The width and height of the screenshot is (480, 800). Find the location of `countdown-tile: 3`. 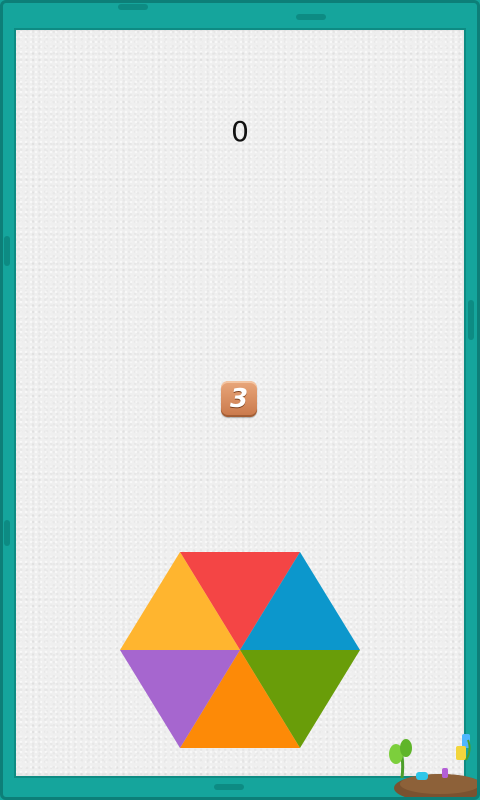

countdown-tile: 3 is located at coordinates (239, 399).